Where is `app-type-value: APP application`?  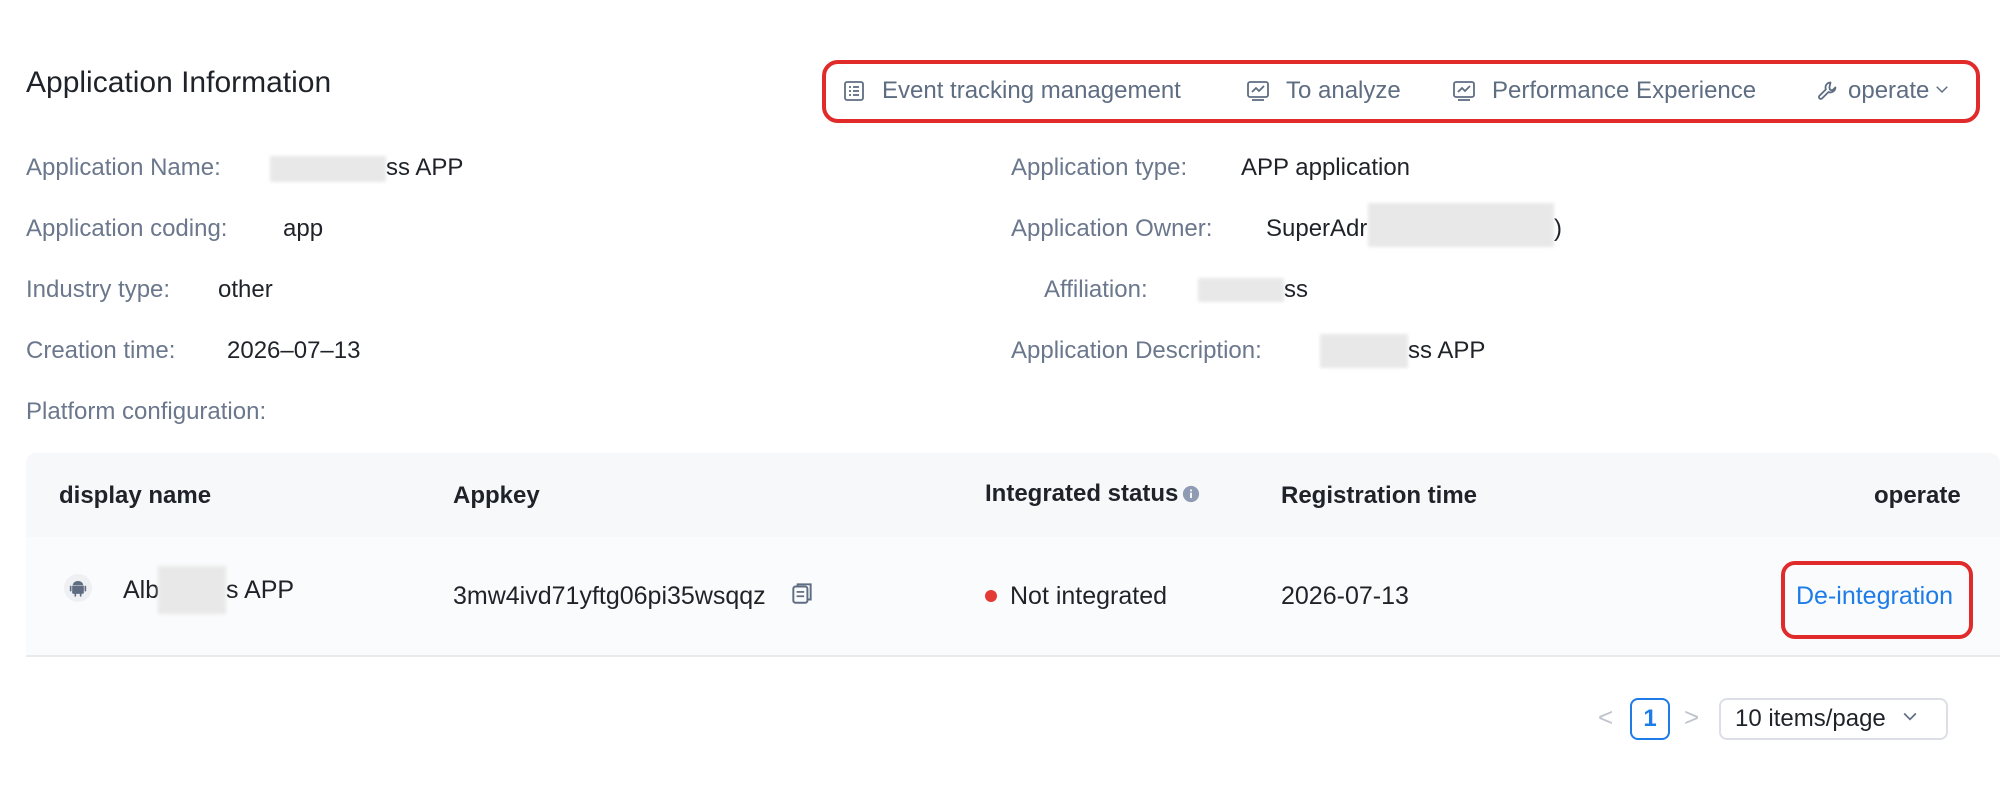
app-type-value: APP application is located at coordinates (1326, 167).